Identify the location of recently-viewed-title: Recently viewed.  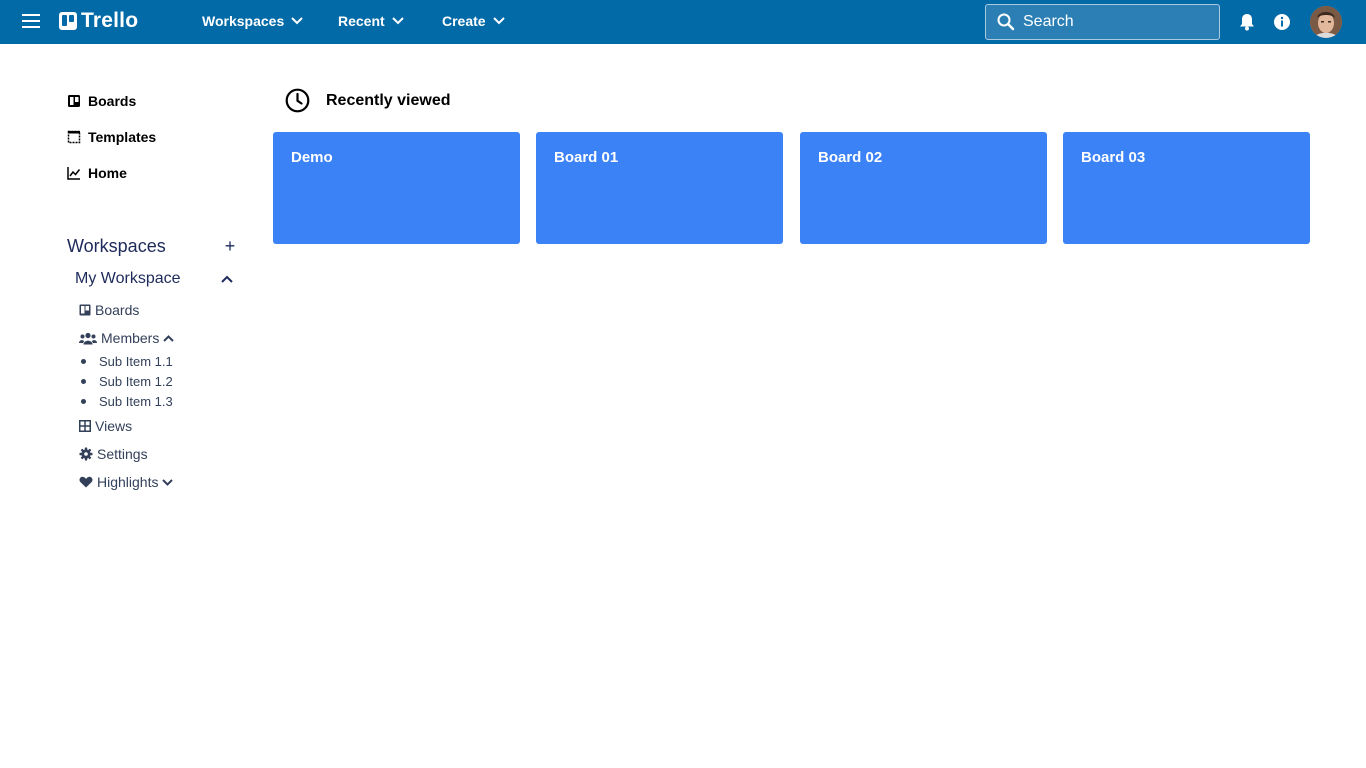
(388, 100).